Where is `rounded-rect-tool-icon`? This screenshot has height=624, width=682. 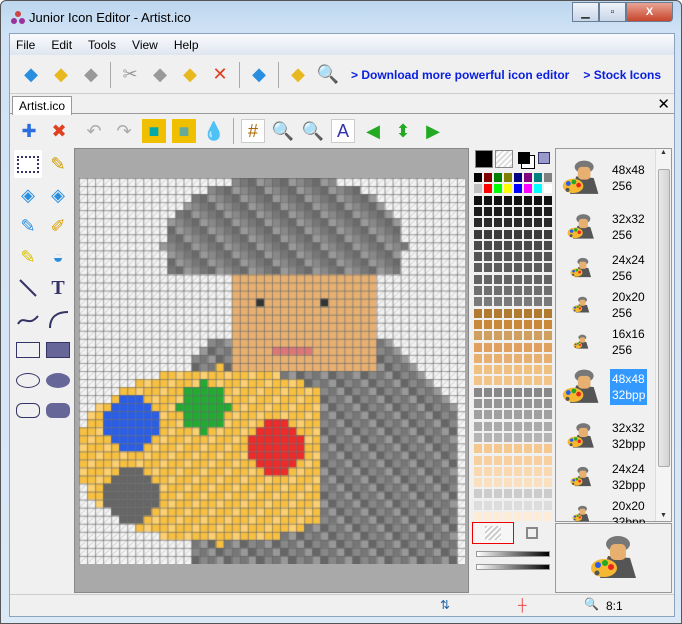 rounded-rect-tool-icon is located at coordinates (28, 410).